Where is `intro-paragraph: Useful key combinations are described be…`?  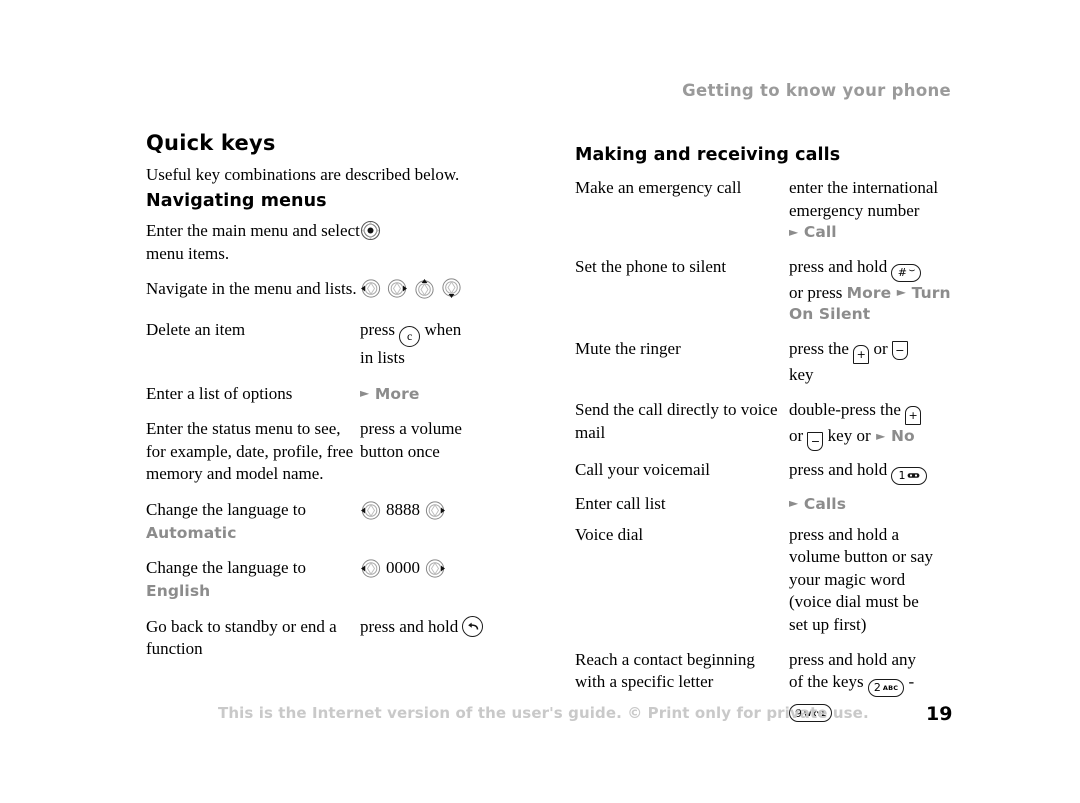
intro-paragraph: Useful key combinations are described be… is located at coordinates (303, 175).